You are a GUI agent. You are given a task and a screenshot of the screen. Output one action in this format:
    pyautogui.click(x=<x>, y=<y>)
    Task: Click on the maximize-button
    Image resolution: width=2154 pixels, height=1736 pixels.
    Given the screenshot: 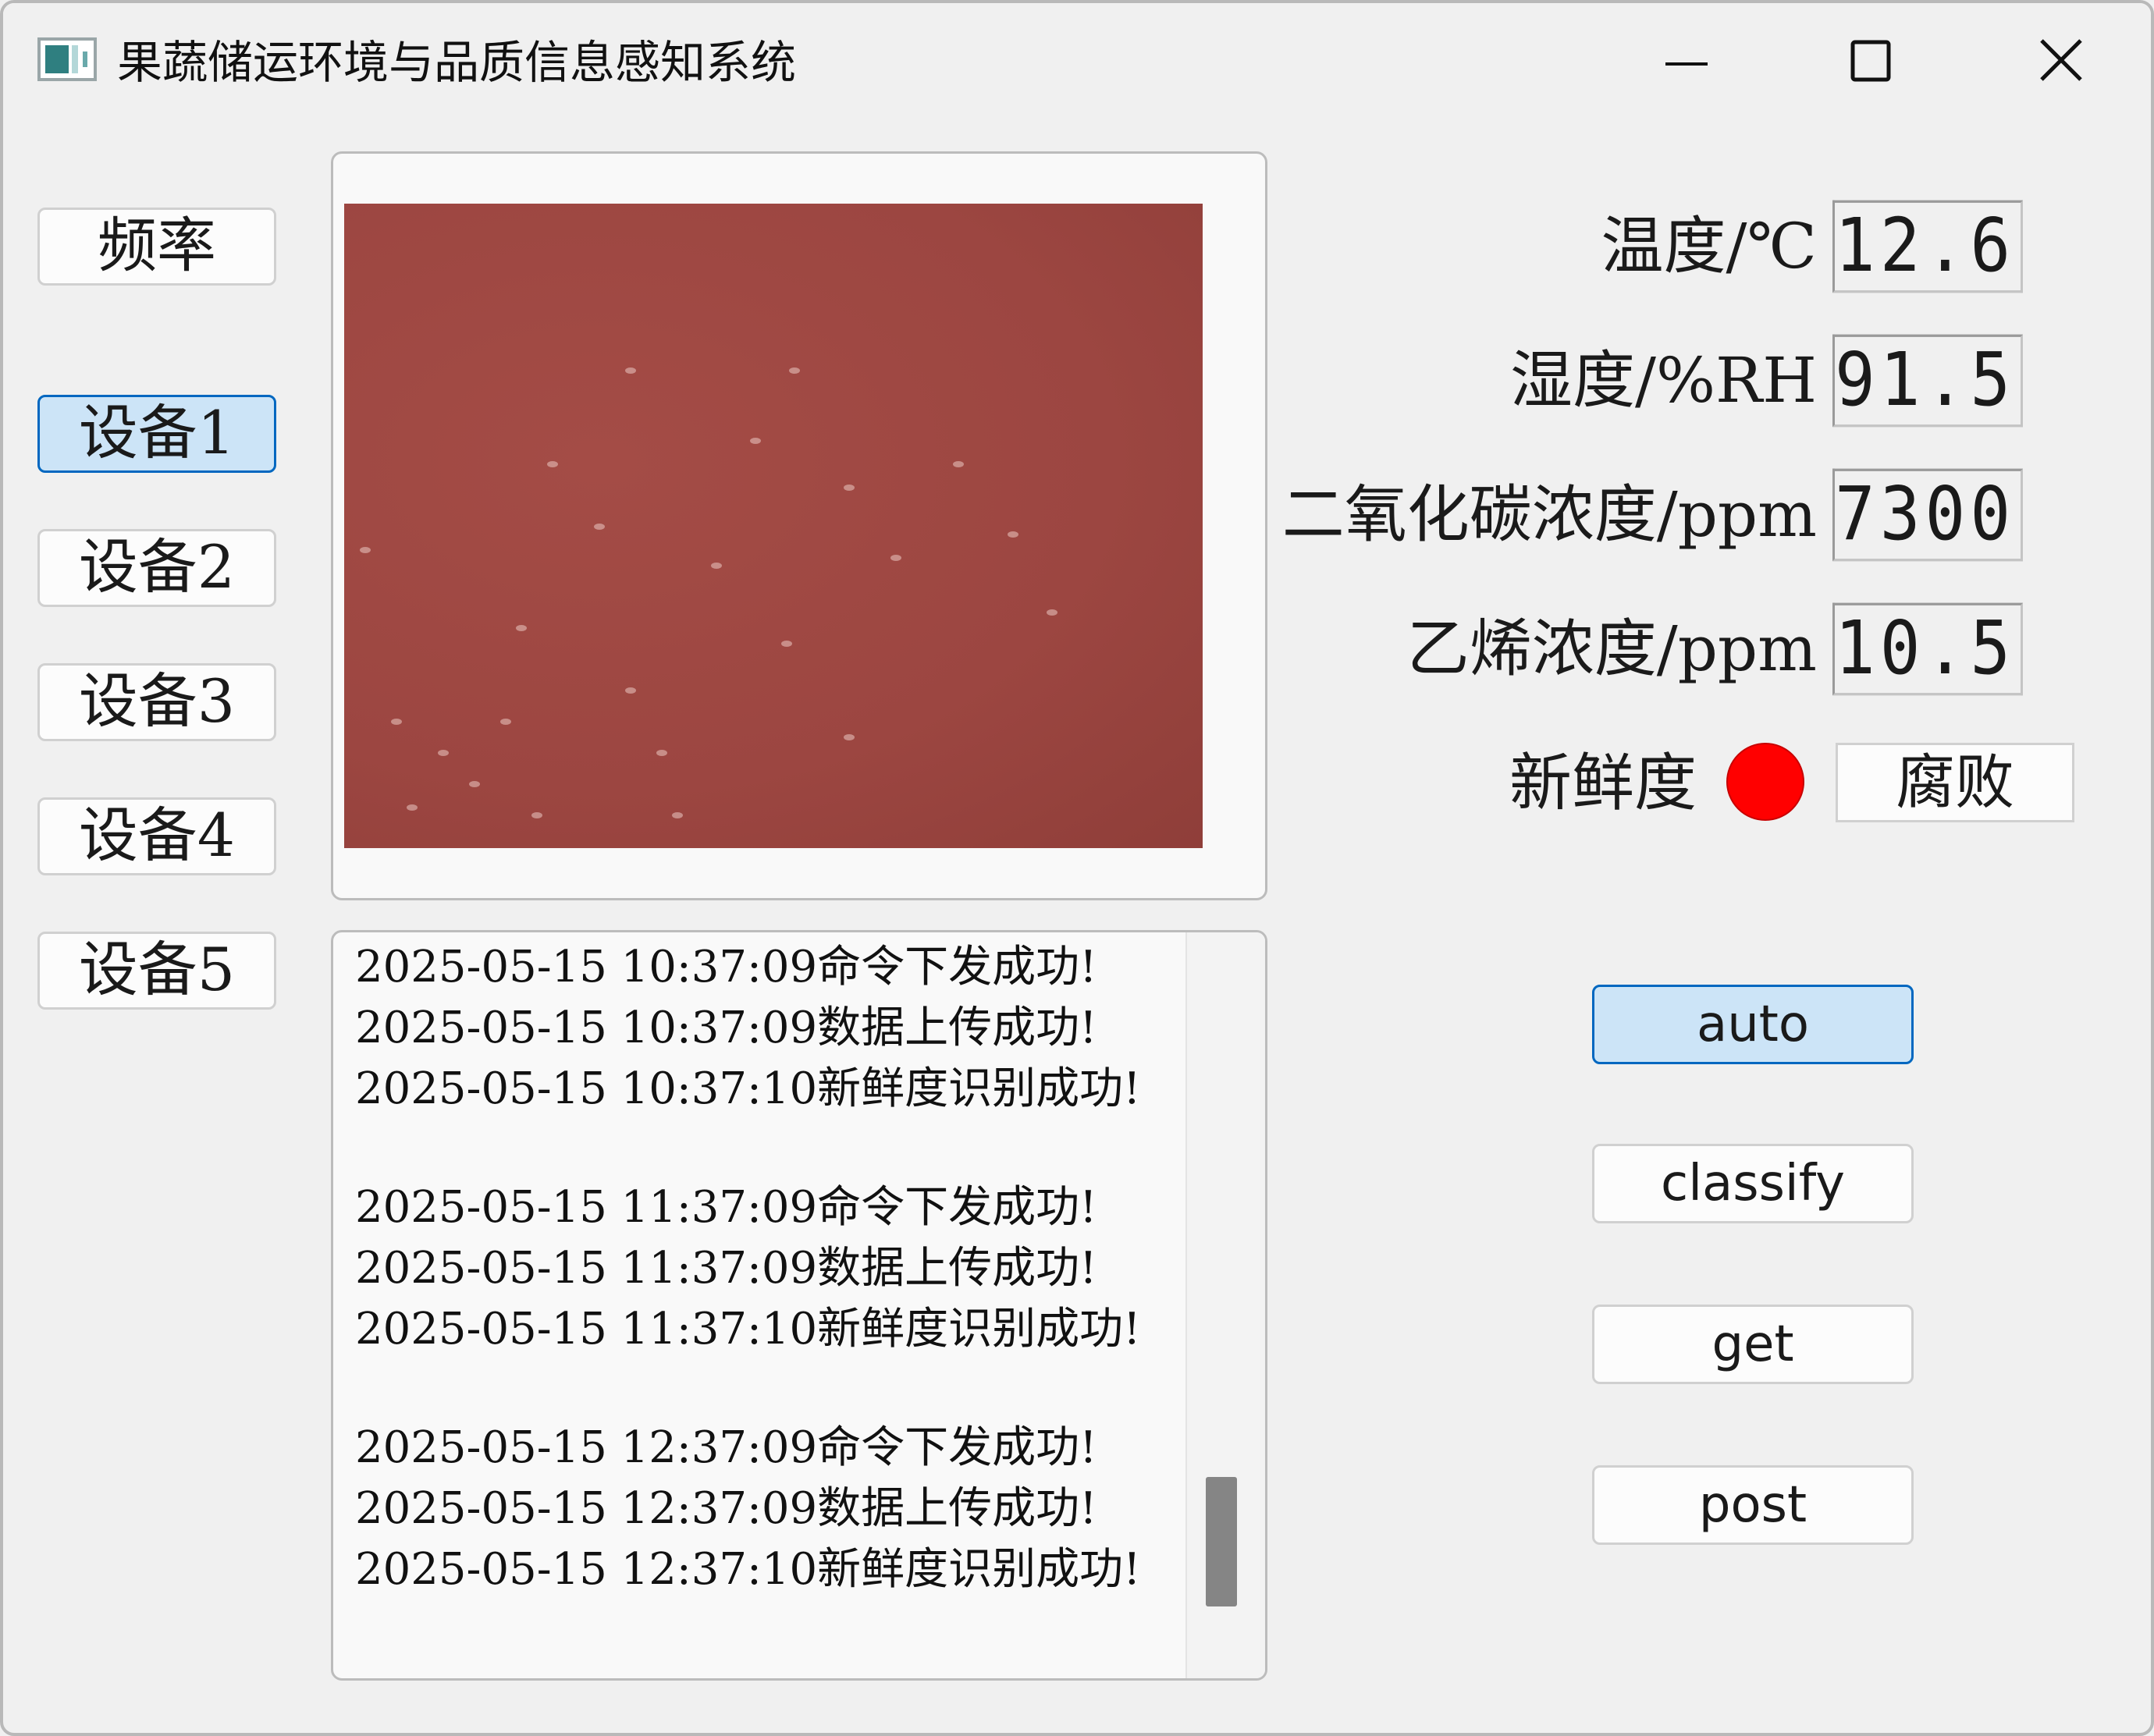 What is the action you would take?
    pyautogui.click(x=1871, y=62)
    